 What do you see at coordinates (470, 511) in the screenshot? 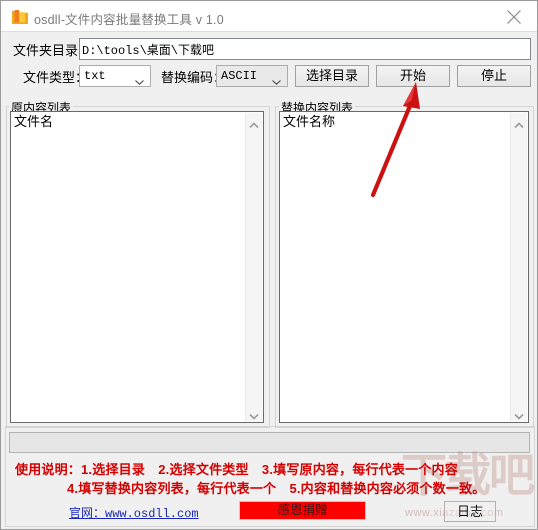
I see `log-button: 日志` at bounding box center [470, 511].